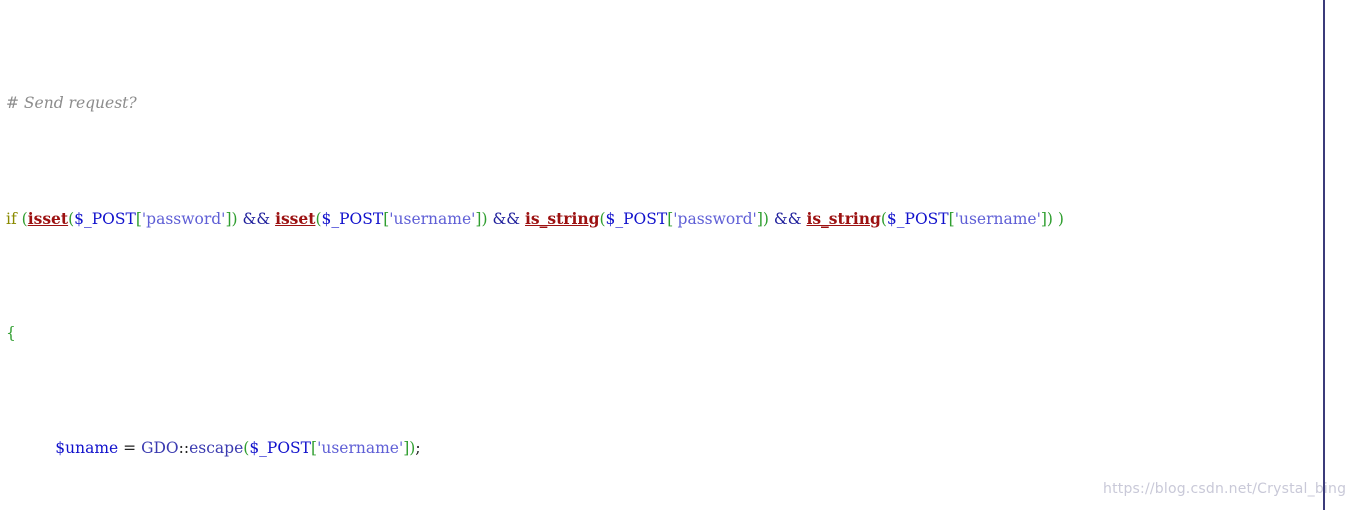  I want to click on right-margin-rule, so click(1324, 255).